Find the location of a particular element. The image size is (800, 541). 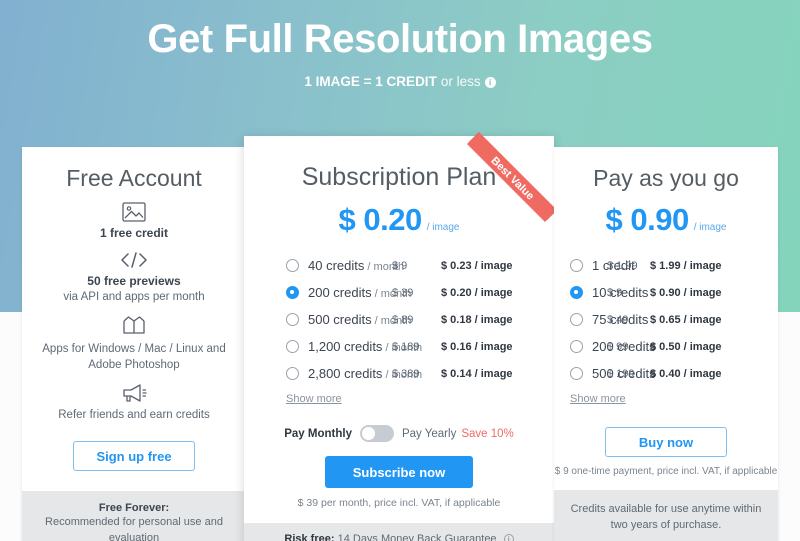

hero-subtitle: 1 IMAGE = 1 CREDIT or less i is located at coordinates (400, 81).